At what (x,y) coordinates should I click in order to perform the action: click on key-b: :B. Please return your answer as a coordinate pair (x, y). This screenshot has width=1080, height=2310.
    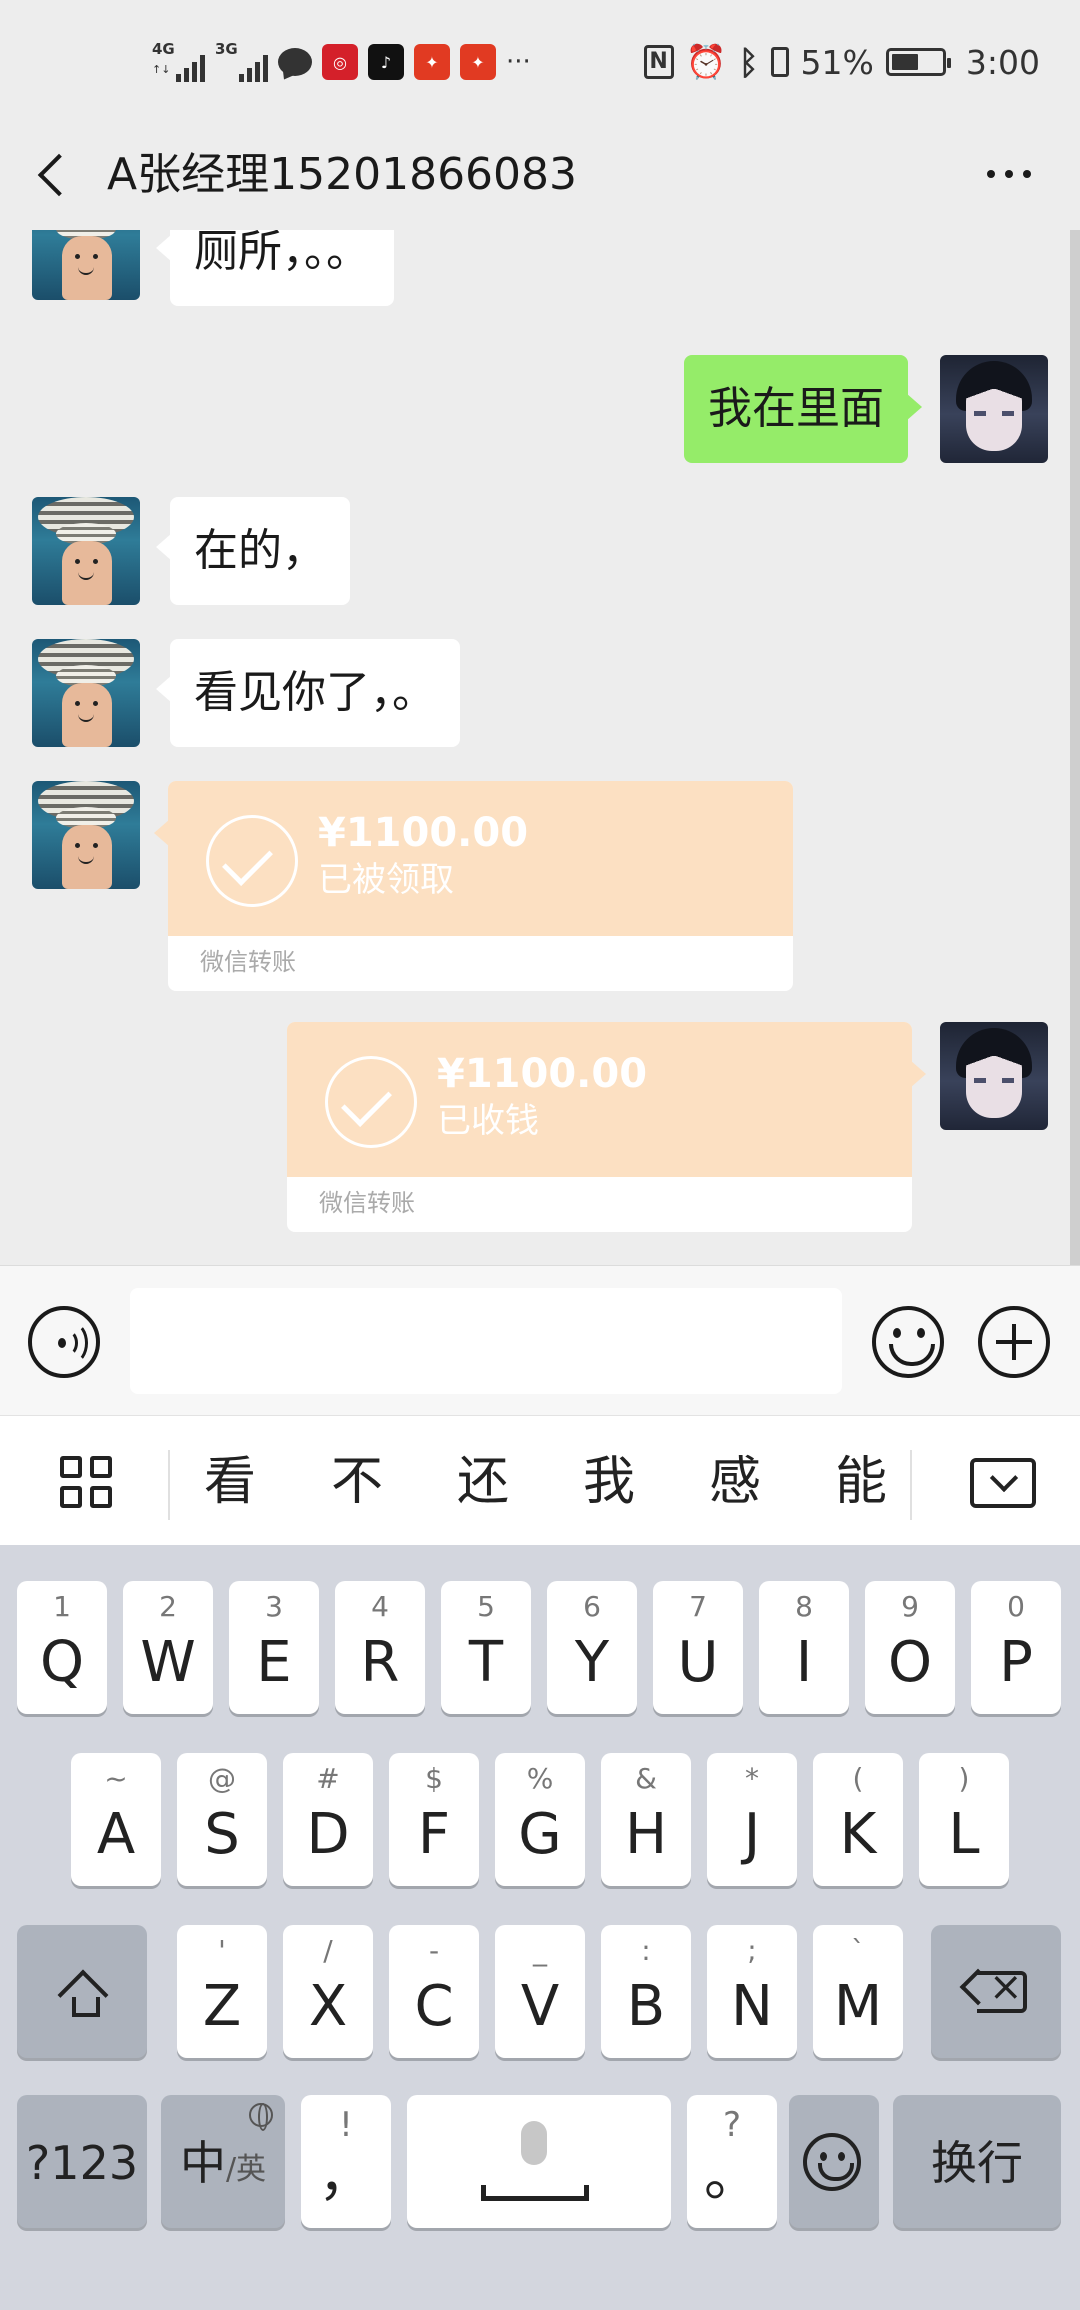
    Looking at the image, I should click on (646, 1991).